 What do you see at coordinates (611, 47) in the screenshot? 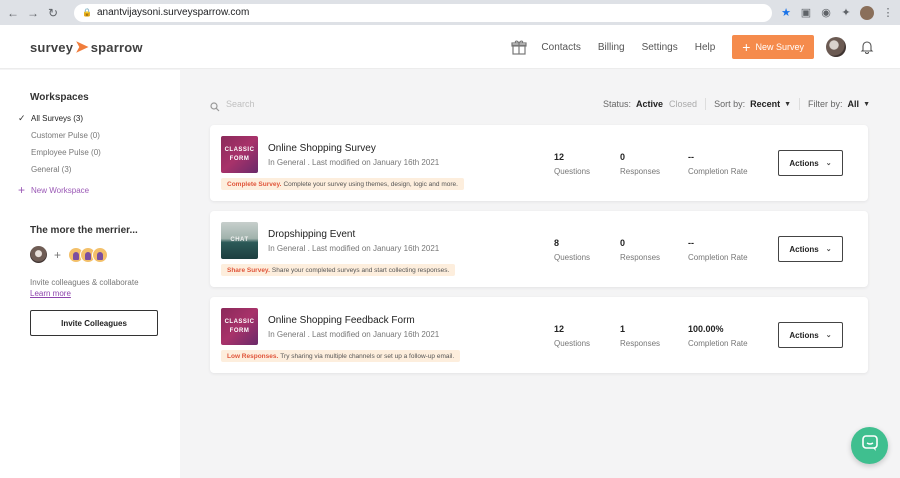
I see `nav-billing: Billing` at bounding box center [611, 47].